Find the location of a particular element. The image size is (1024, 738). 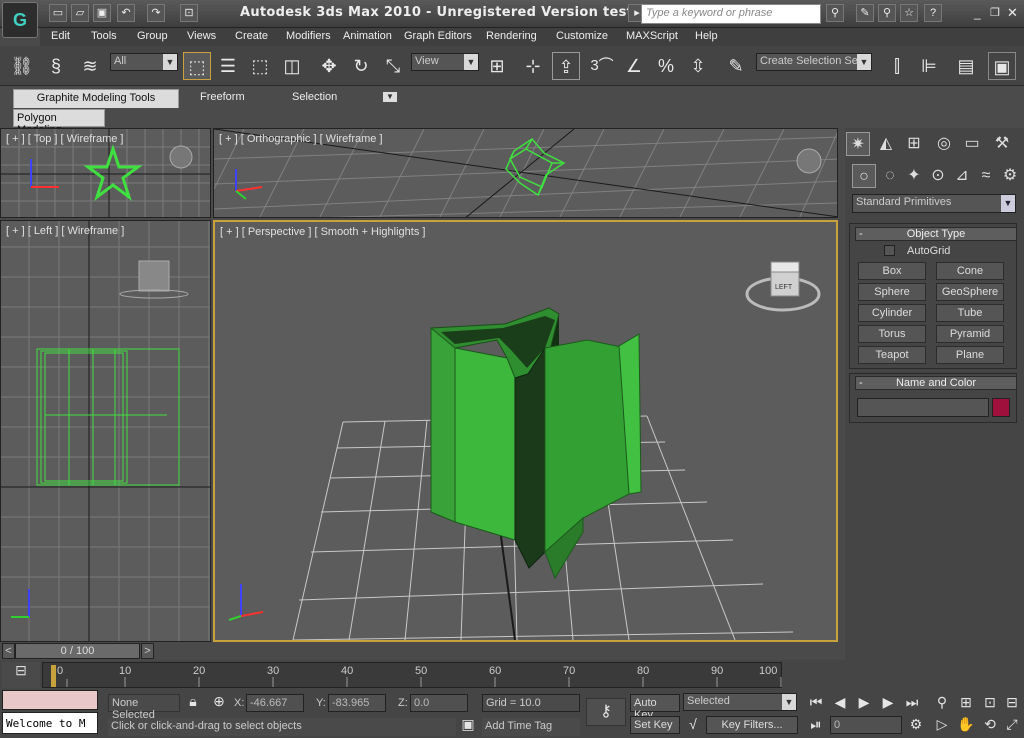

space-warps-icon: ≈ is located at coordinates (986, 176).